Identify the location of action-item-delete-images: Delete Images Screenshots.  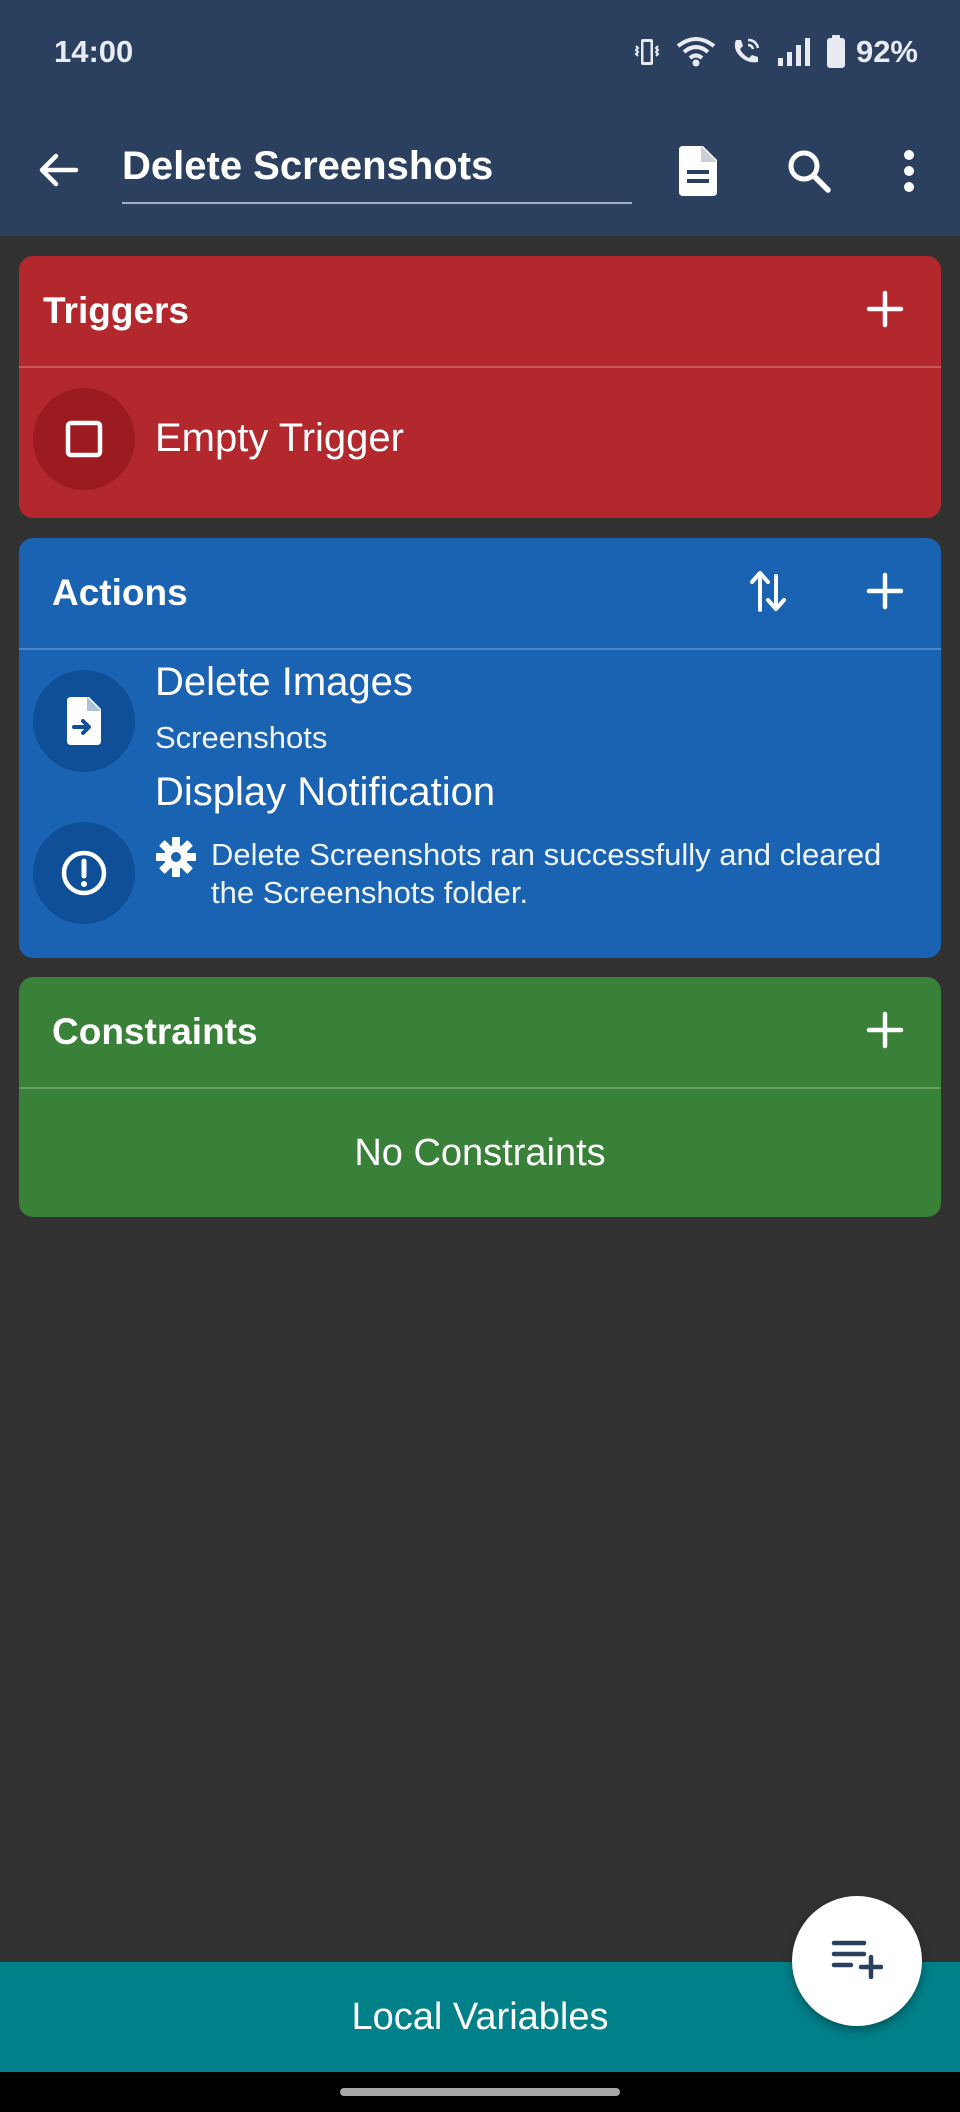
(480, 711).